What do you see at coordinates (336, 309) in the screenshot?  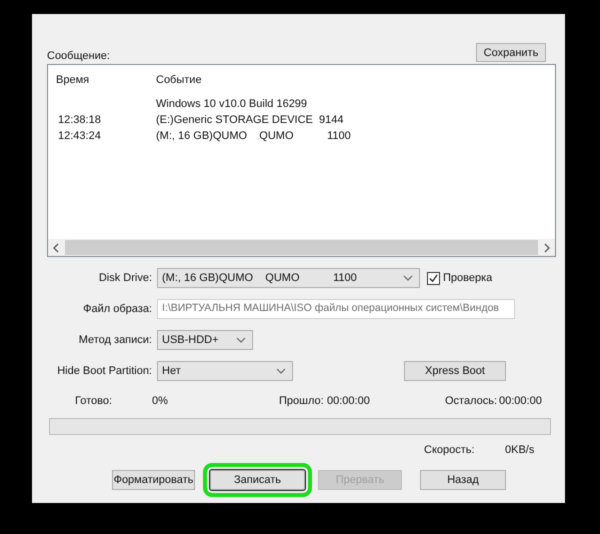 I see `image-file-field: I:\ВИРТУАЛЬНЯ МАШИНА\ISO файлы операционных систем\Виндов` at bounding box center [336, 309].